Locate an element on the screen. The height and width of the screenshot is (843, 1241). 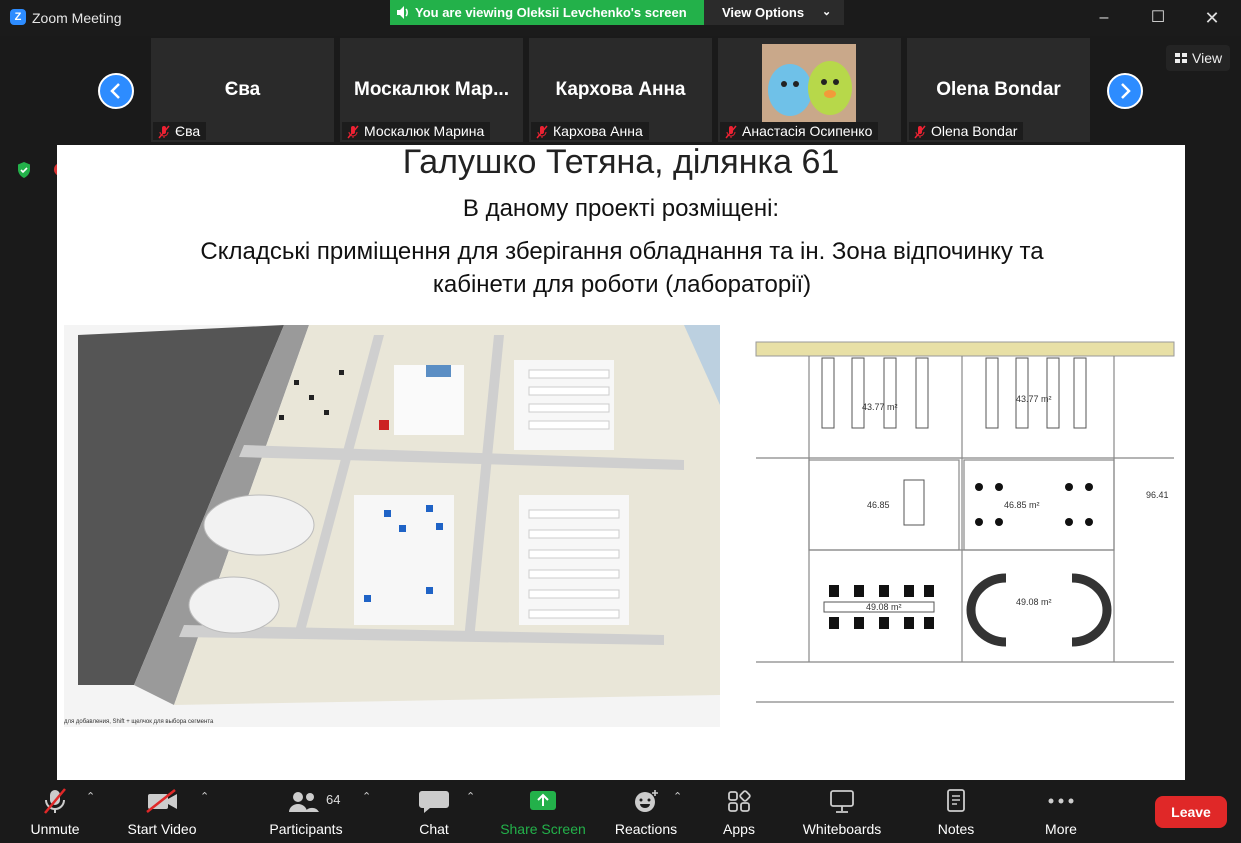
previous-page-button is located at coordinates (116, 91).